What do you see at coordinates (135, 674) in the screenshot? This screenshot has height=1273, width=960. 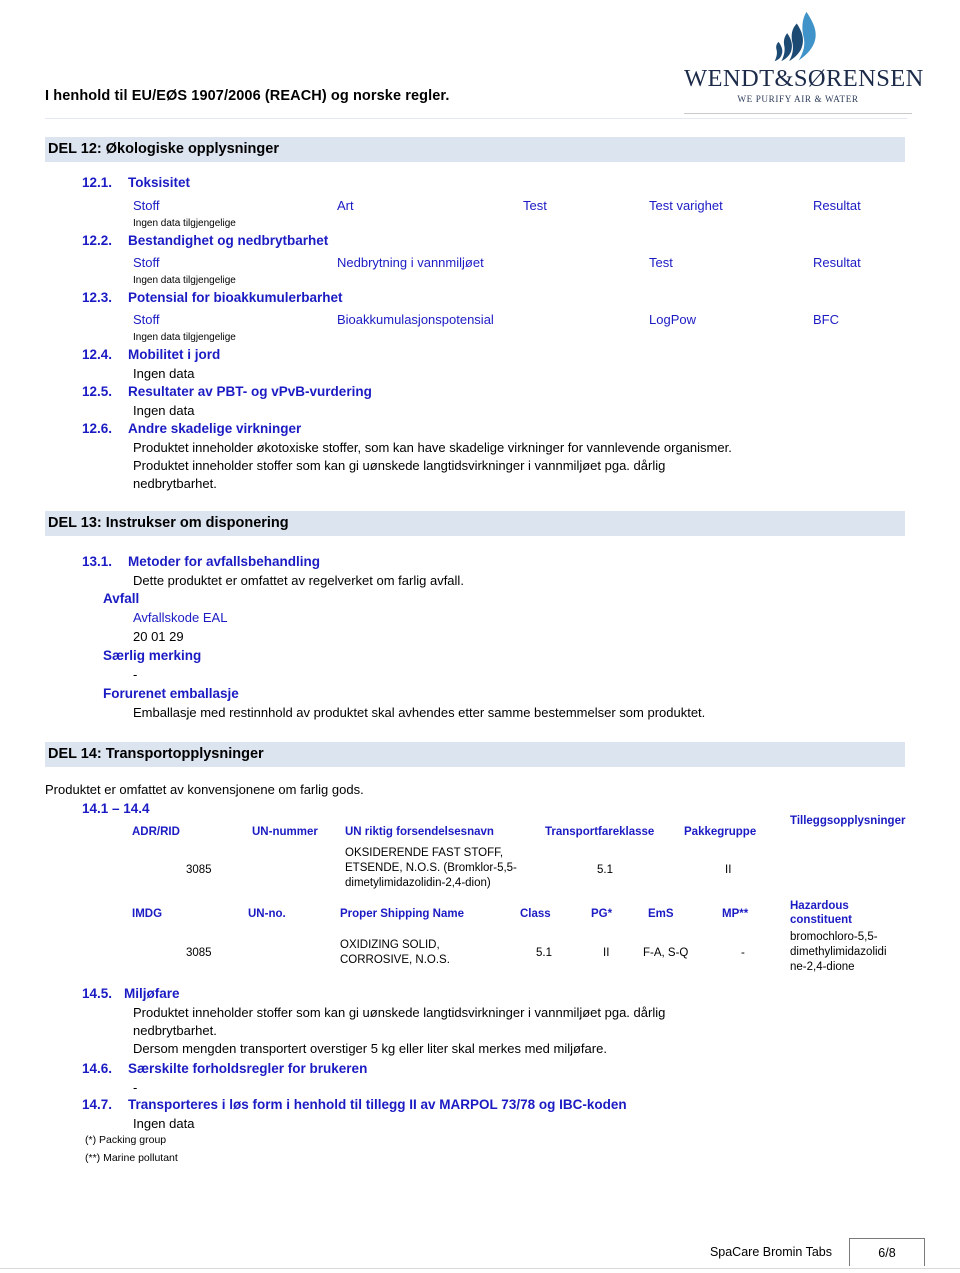 I see `value-saerlig-merking: -` at bounding box center [135, 674].